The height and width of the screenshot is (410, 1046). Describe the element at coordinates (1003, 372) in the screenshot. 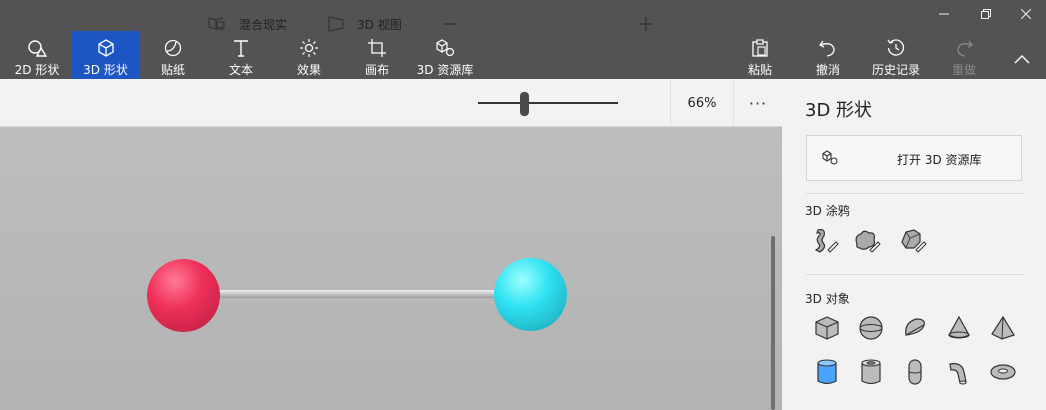

I see `donut-icon` at that location.